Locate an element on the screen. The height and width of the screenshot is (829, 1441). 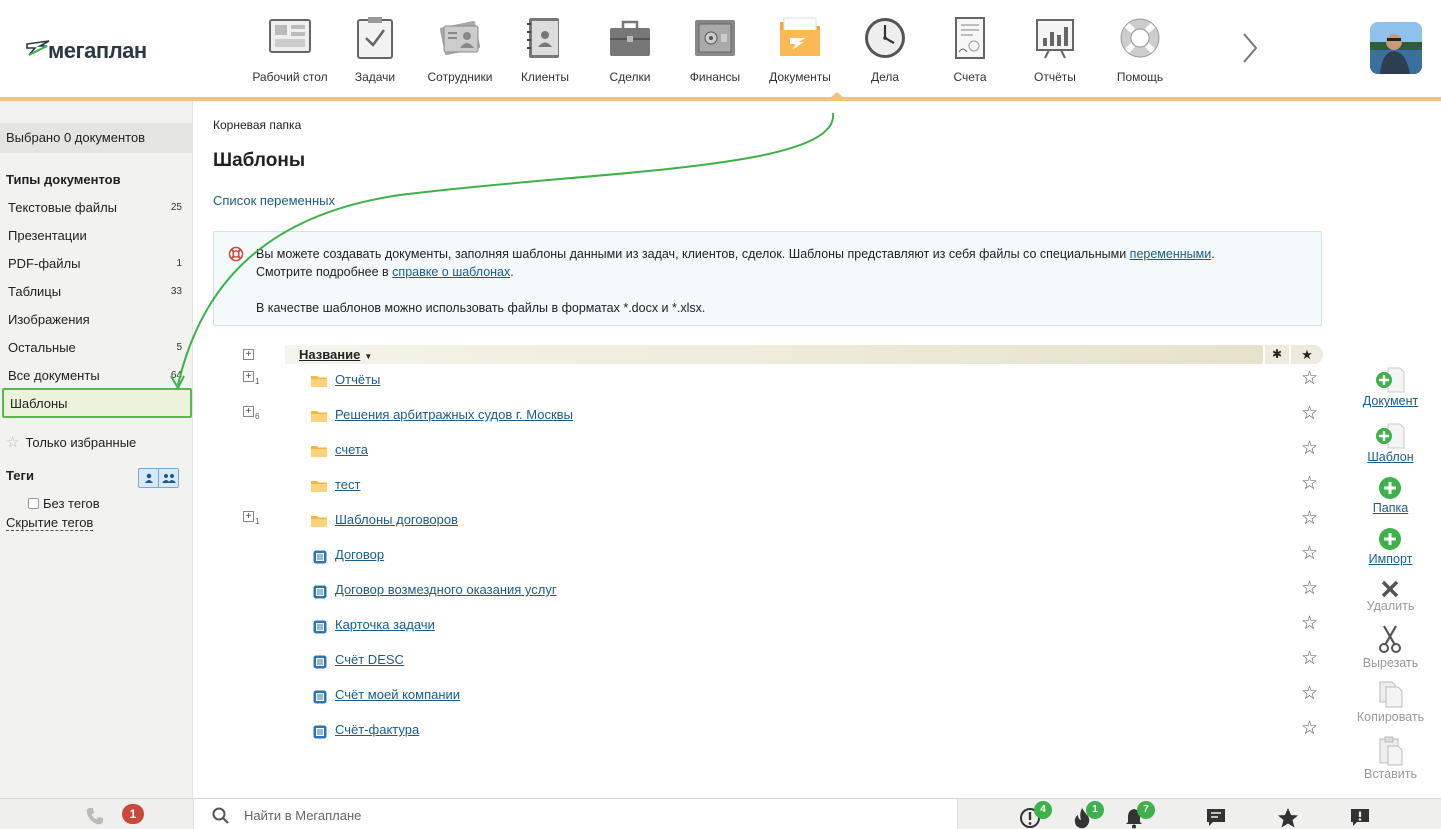
delete-x-icon is located at coordinates (1390, 589).